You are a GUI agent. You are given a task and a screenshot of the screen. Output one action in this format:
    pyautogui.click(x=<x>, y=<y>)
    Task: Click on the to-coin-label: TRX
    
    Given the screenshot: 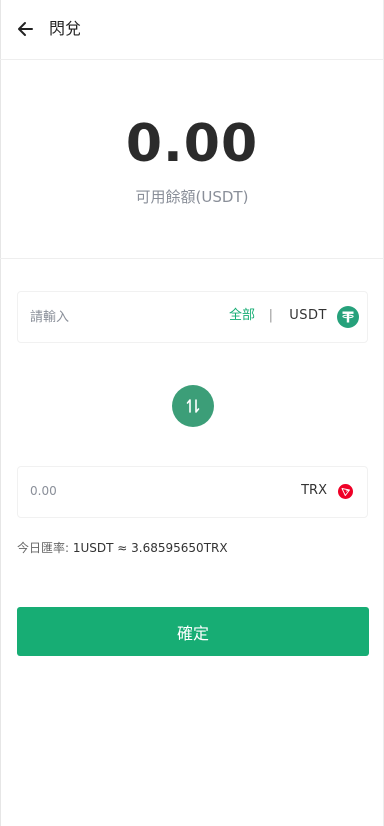 What is the action you would take?
    pyautogui.click(x=314, y=490)
    